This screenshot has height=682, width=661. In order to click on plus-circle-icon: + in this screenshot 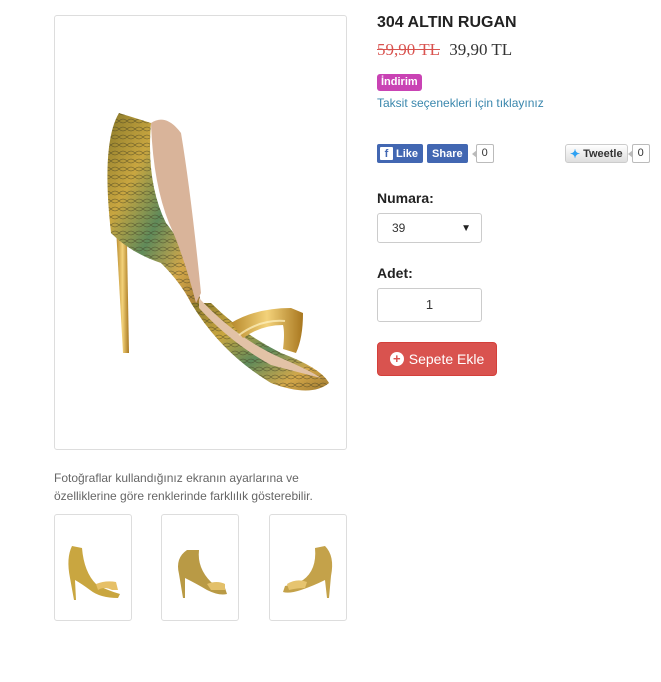, I will do `click(396, 359)`.